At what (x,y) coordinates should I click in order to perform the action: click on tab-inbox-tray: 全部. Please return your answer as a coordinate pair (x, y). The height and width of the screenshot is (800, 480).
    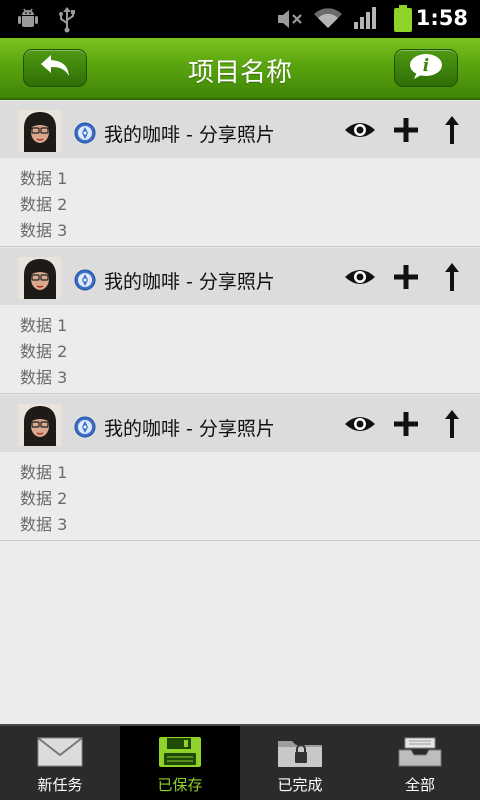
    Looking at the image, I should click on (420, 763).